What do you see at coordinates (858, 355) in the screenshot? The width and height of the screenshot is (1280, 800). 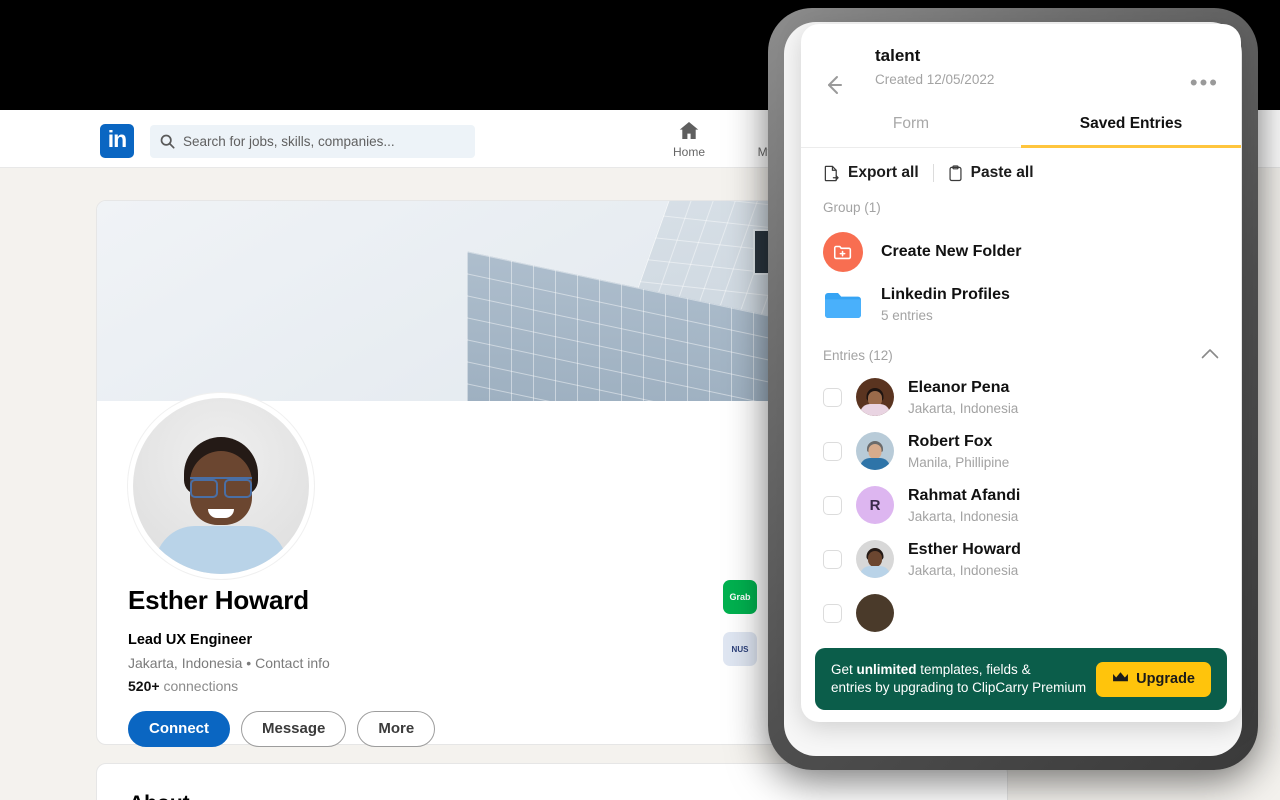 I see `entries-section-label: Entries (12)` at bounding box center [858, 355].